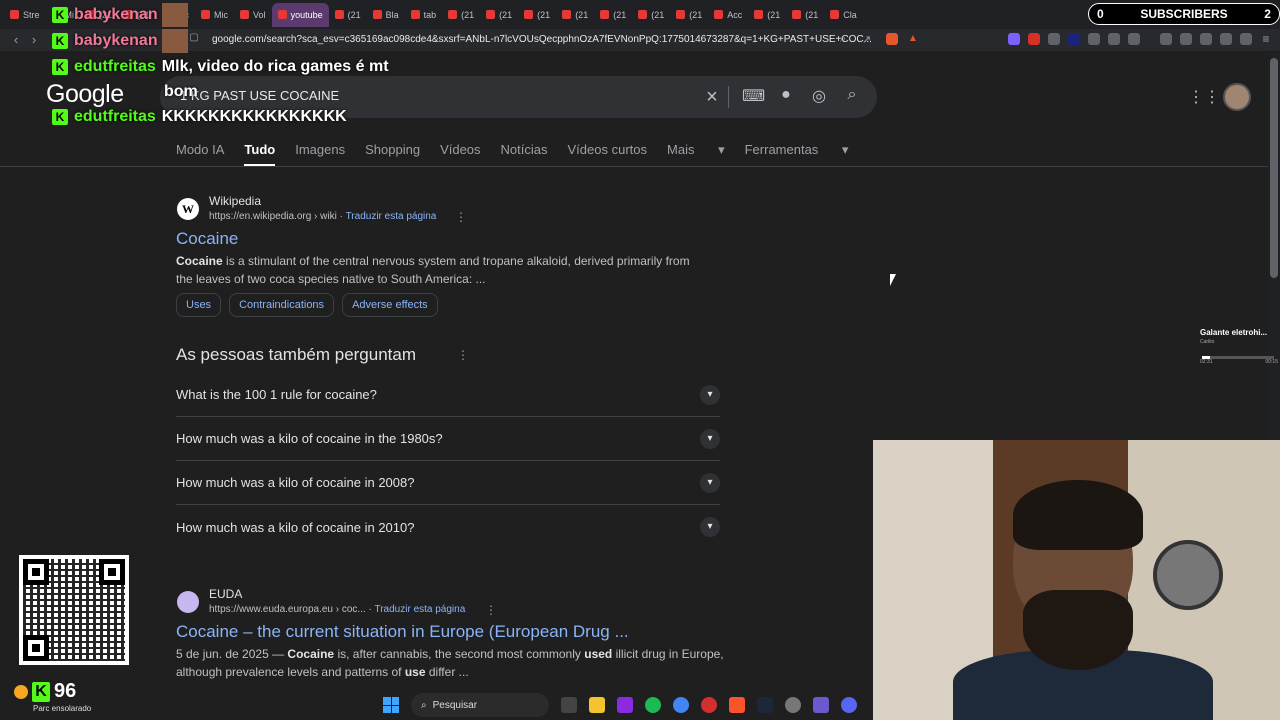 This screenshot has height=720, width=1280. Describe the element at coordinates (892, 39) in the screenshot. I see `brave-shield-icon` at that location.